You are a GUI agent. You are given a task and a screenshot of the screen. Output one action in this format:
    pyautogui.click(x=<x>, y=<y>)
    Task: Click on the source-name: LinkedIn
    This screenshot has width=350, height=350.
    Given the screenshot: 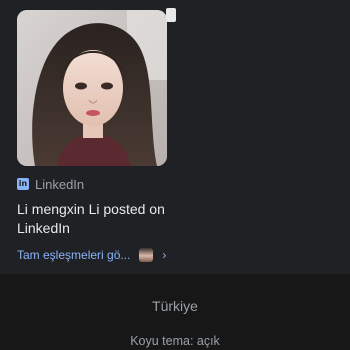 What is the action you would take?
    pyautogui.click(x=60, y=184)
    